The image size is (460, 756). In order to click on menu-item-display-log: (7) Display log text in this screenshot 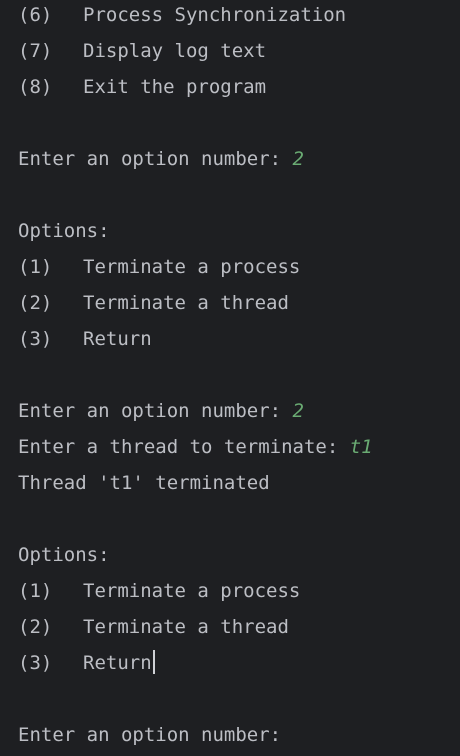, I will do `click(239, 51)`.